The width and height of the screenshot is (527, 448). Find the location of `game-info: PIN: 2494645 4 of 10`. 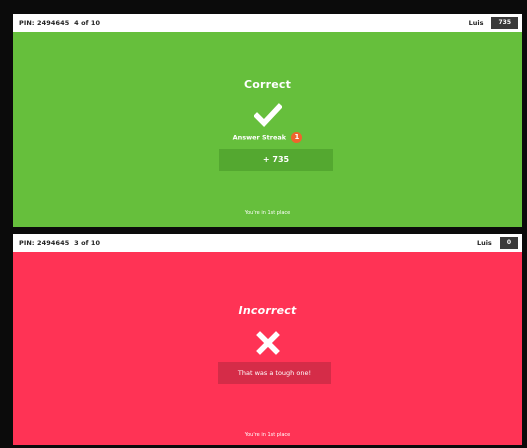

game-info: PIN: 2494645 4 of 10 is located at coordinates (59, 23).